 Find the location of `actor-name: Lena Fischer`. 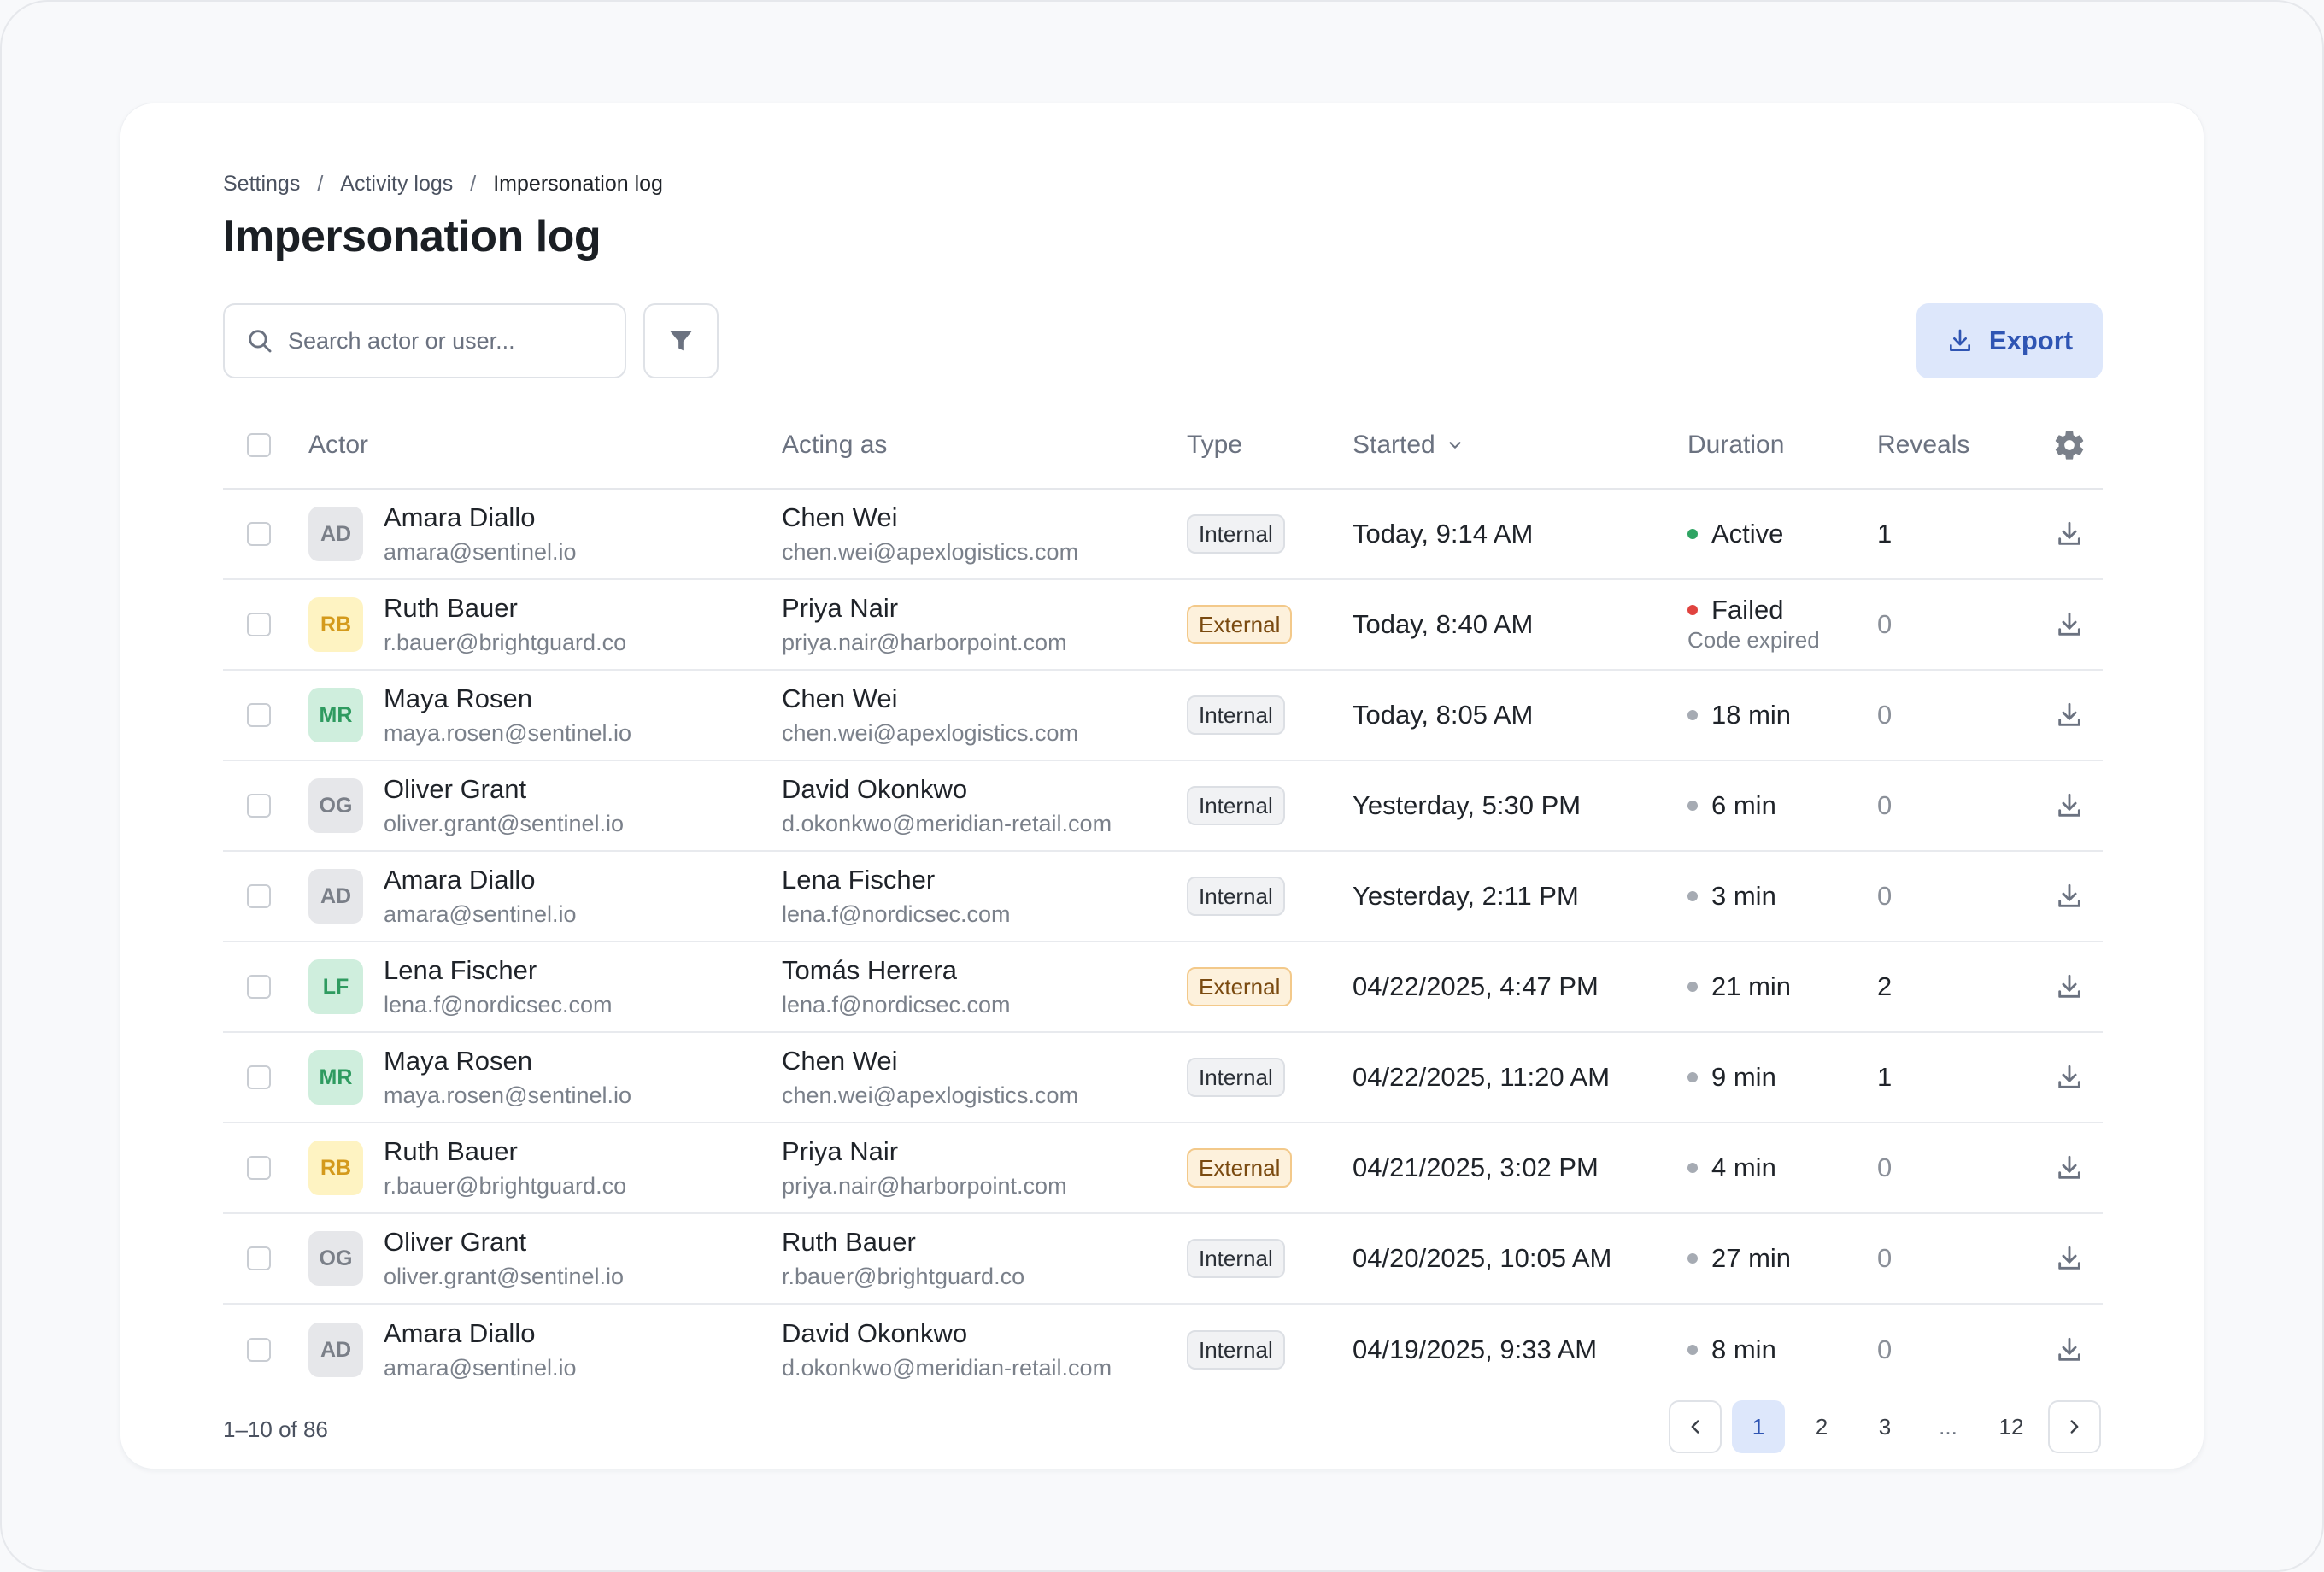

actor-name: Lena Fischer is located at coordinates (460, 970).